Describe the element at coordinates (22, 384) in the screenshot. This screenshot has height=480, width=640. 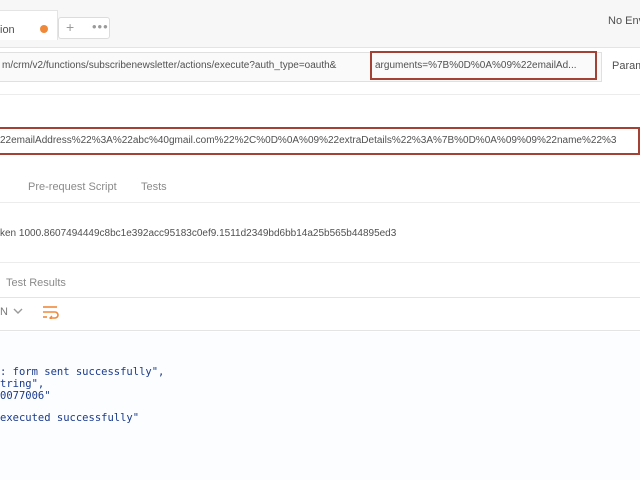
I see `code-line: tring",` at that location.